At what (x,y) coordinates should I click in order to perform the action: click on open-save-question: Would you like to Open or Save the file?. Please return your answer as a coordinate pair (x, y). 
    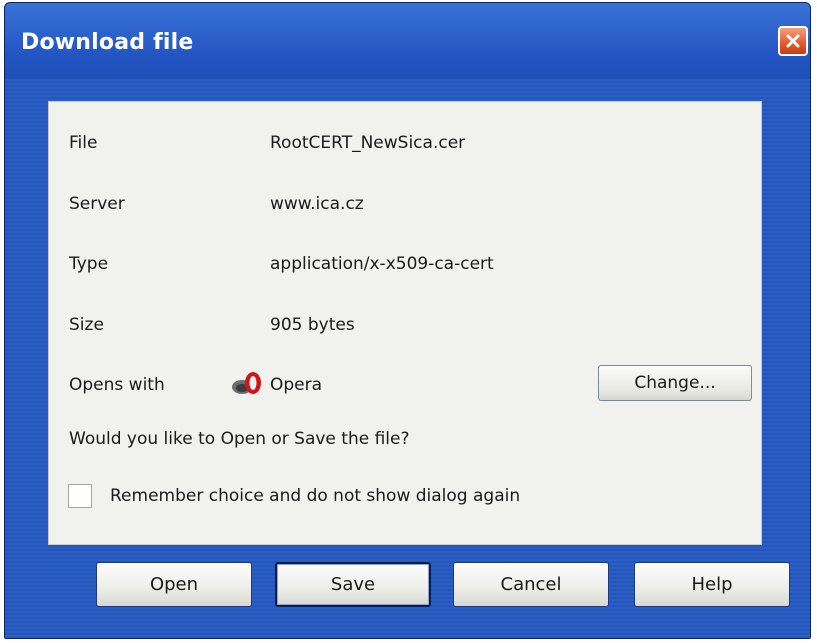
    Looking at the image, I should click on (239, 439).